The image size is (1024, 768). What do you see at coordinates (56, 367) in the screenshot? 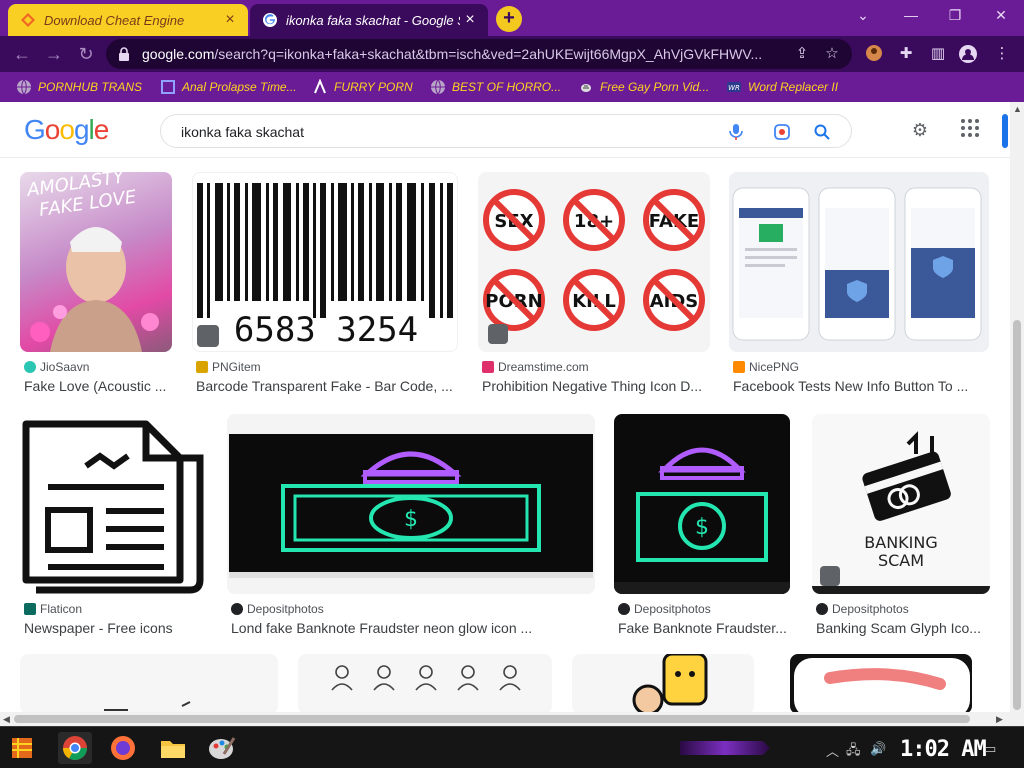
I see `result-source: JioSaavn` at bounding box center [56, 367].